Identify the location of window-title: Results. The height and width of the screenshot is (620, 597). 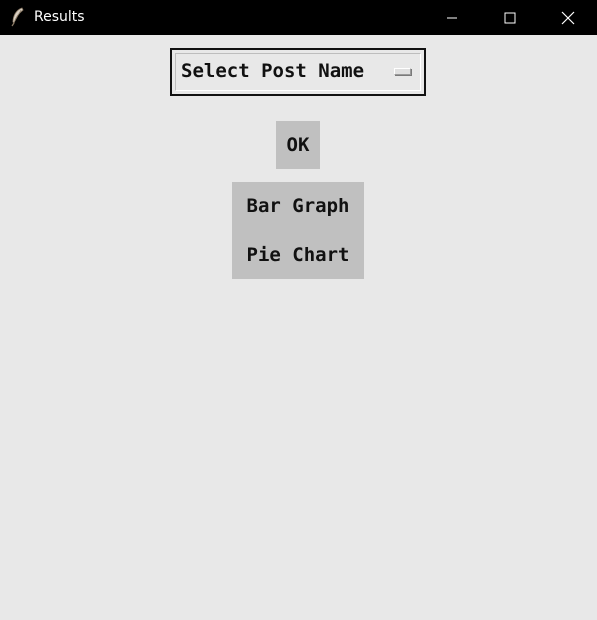
(59, 17).